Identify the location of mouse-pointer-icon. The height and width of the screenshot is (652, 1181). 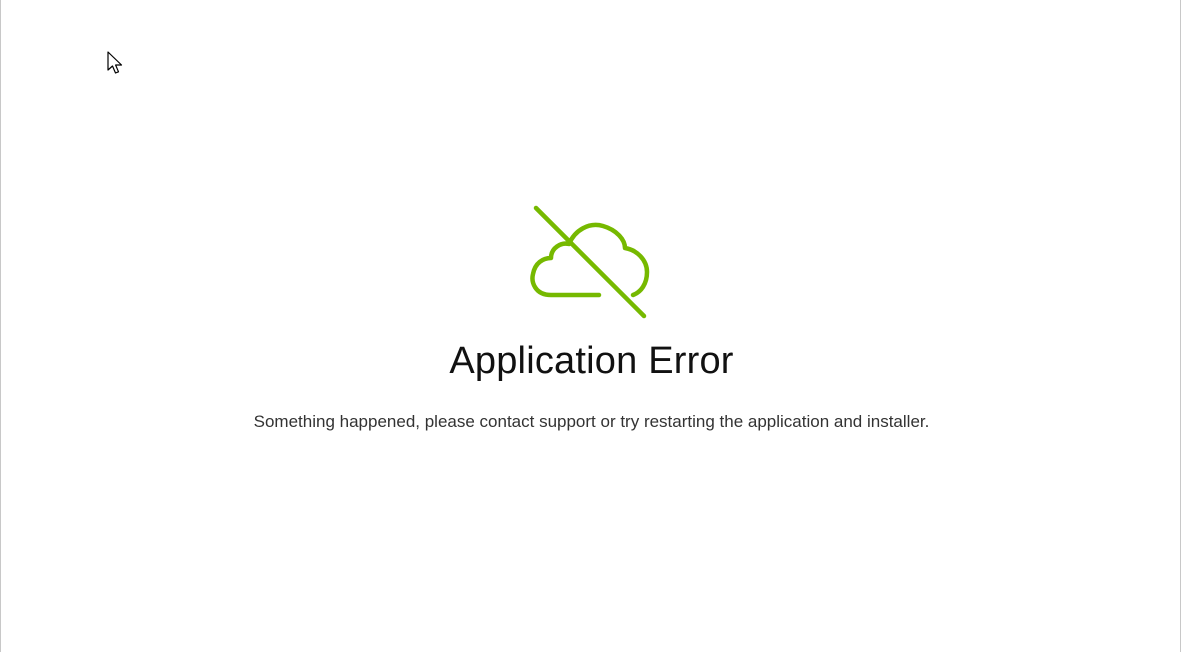
(116, 64).